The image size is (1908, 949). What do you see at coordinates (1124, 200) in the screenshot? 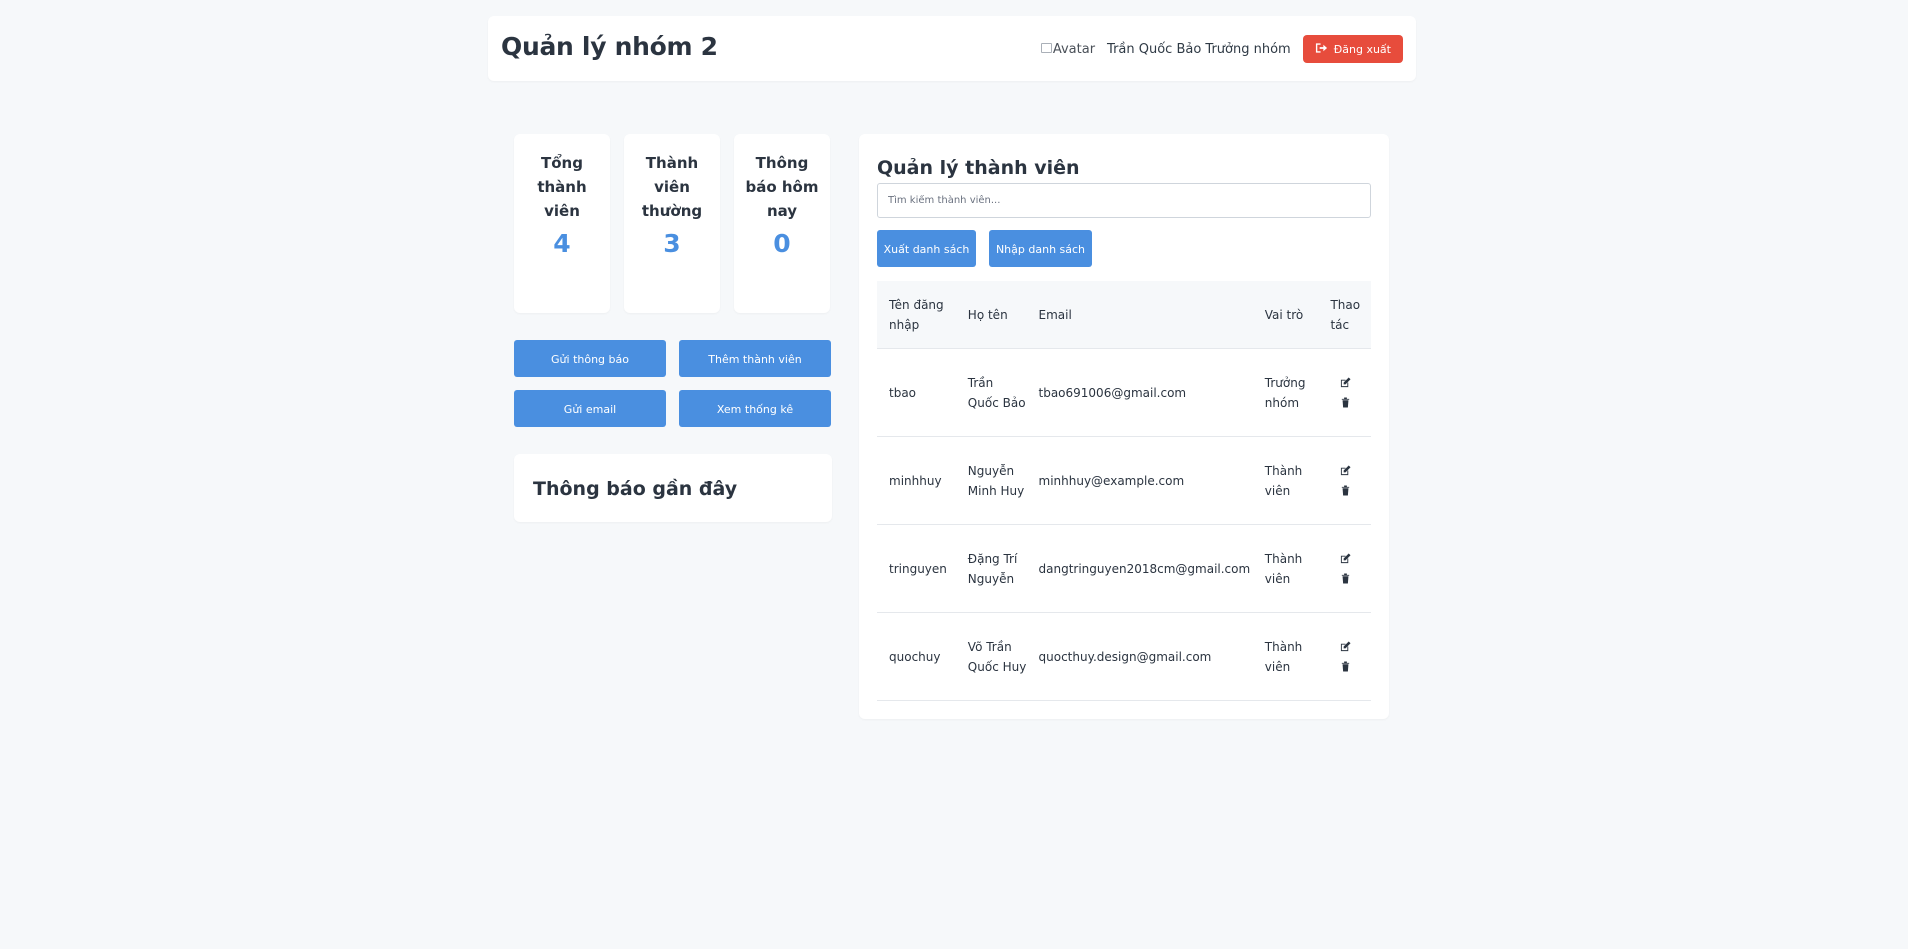
I see `member-search-input` at bounding box center [1124, 200].